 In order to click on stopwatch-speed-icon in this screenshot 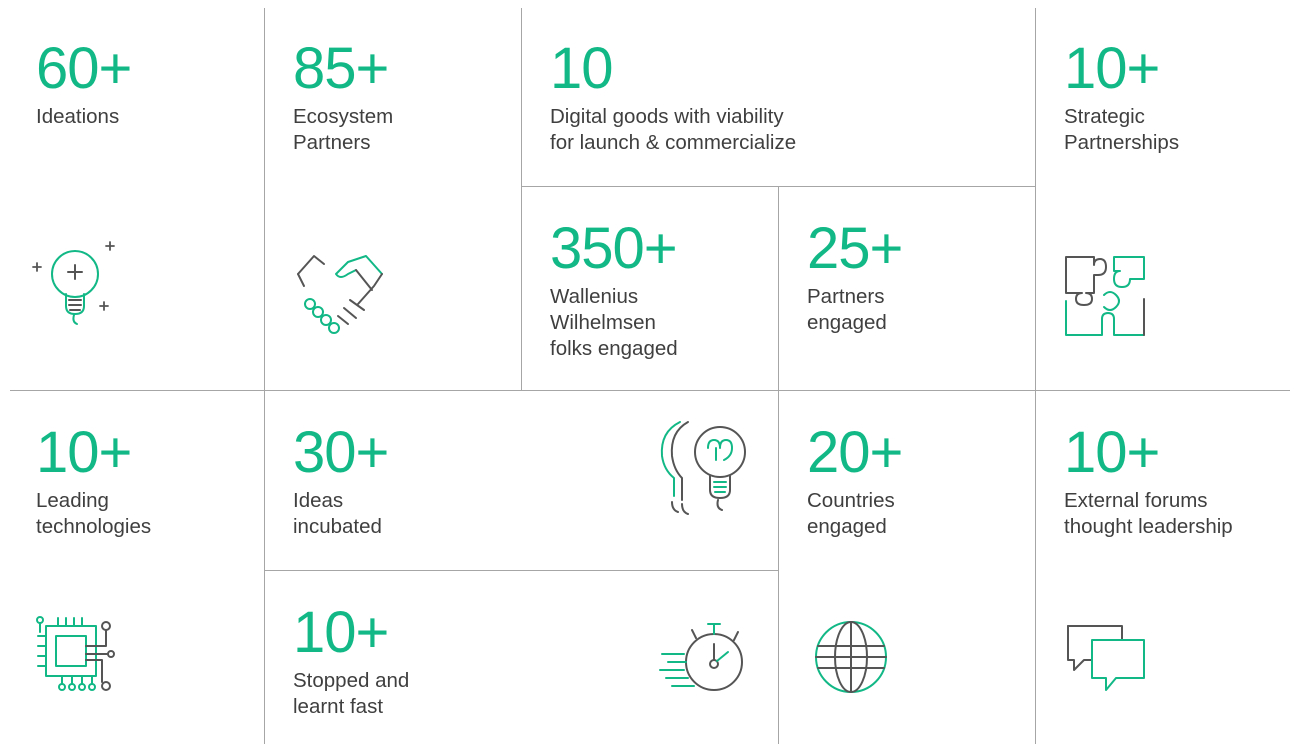, I will do `click(703, 659)`.